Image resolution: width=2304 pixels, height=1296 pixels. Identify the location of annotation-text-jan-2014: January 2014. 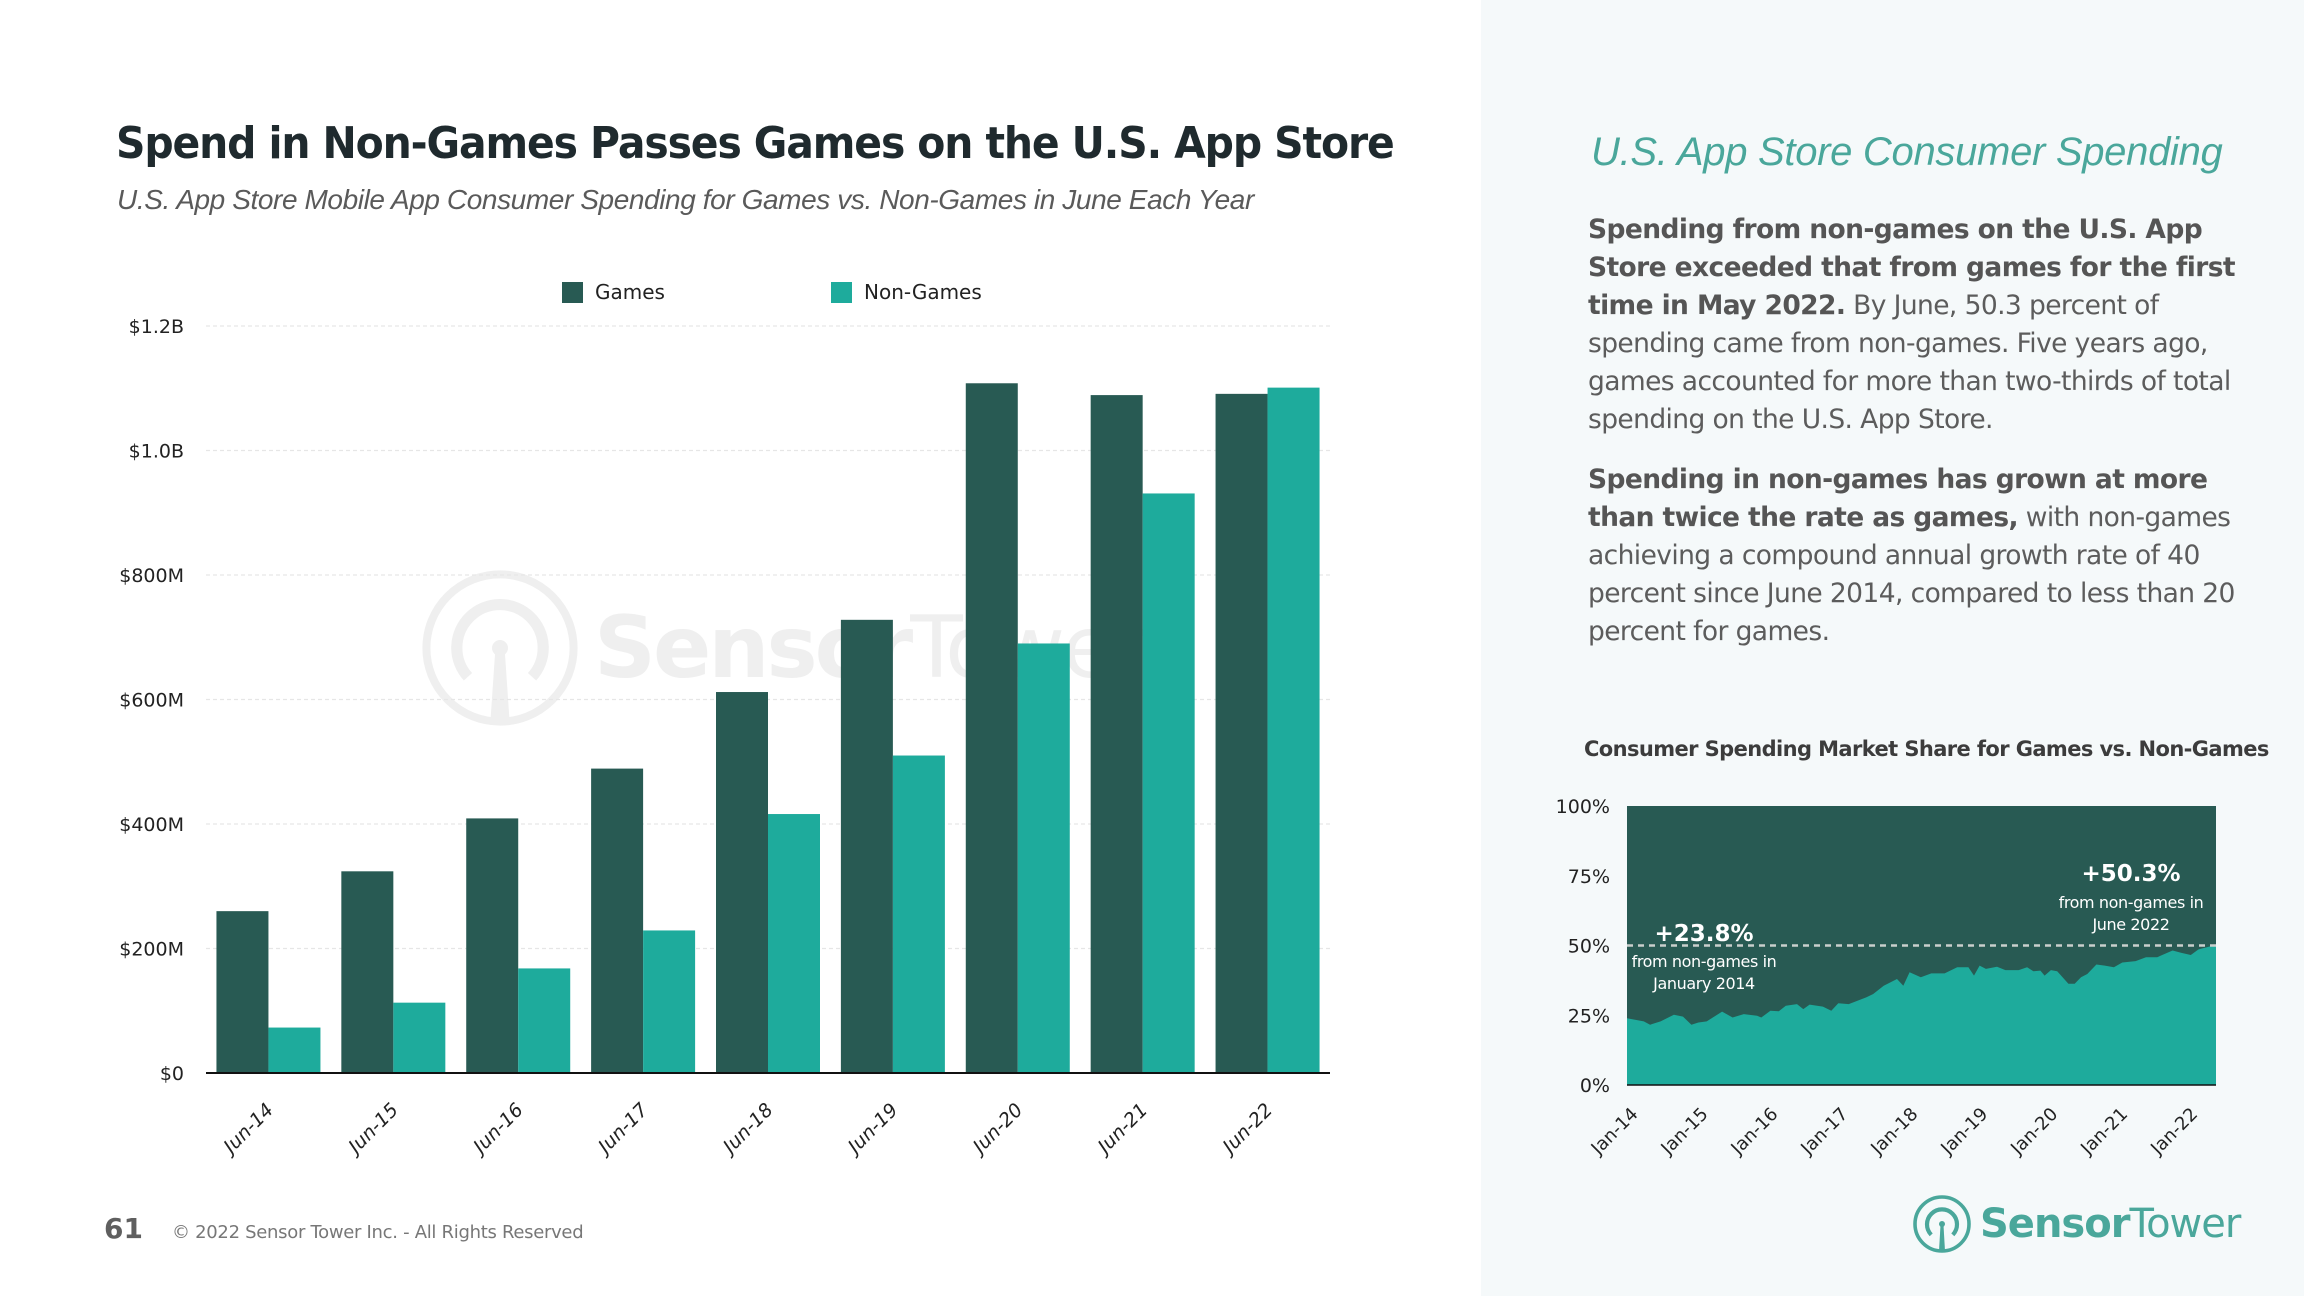
(1703, 983).